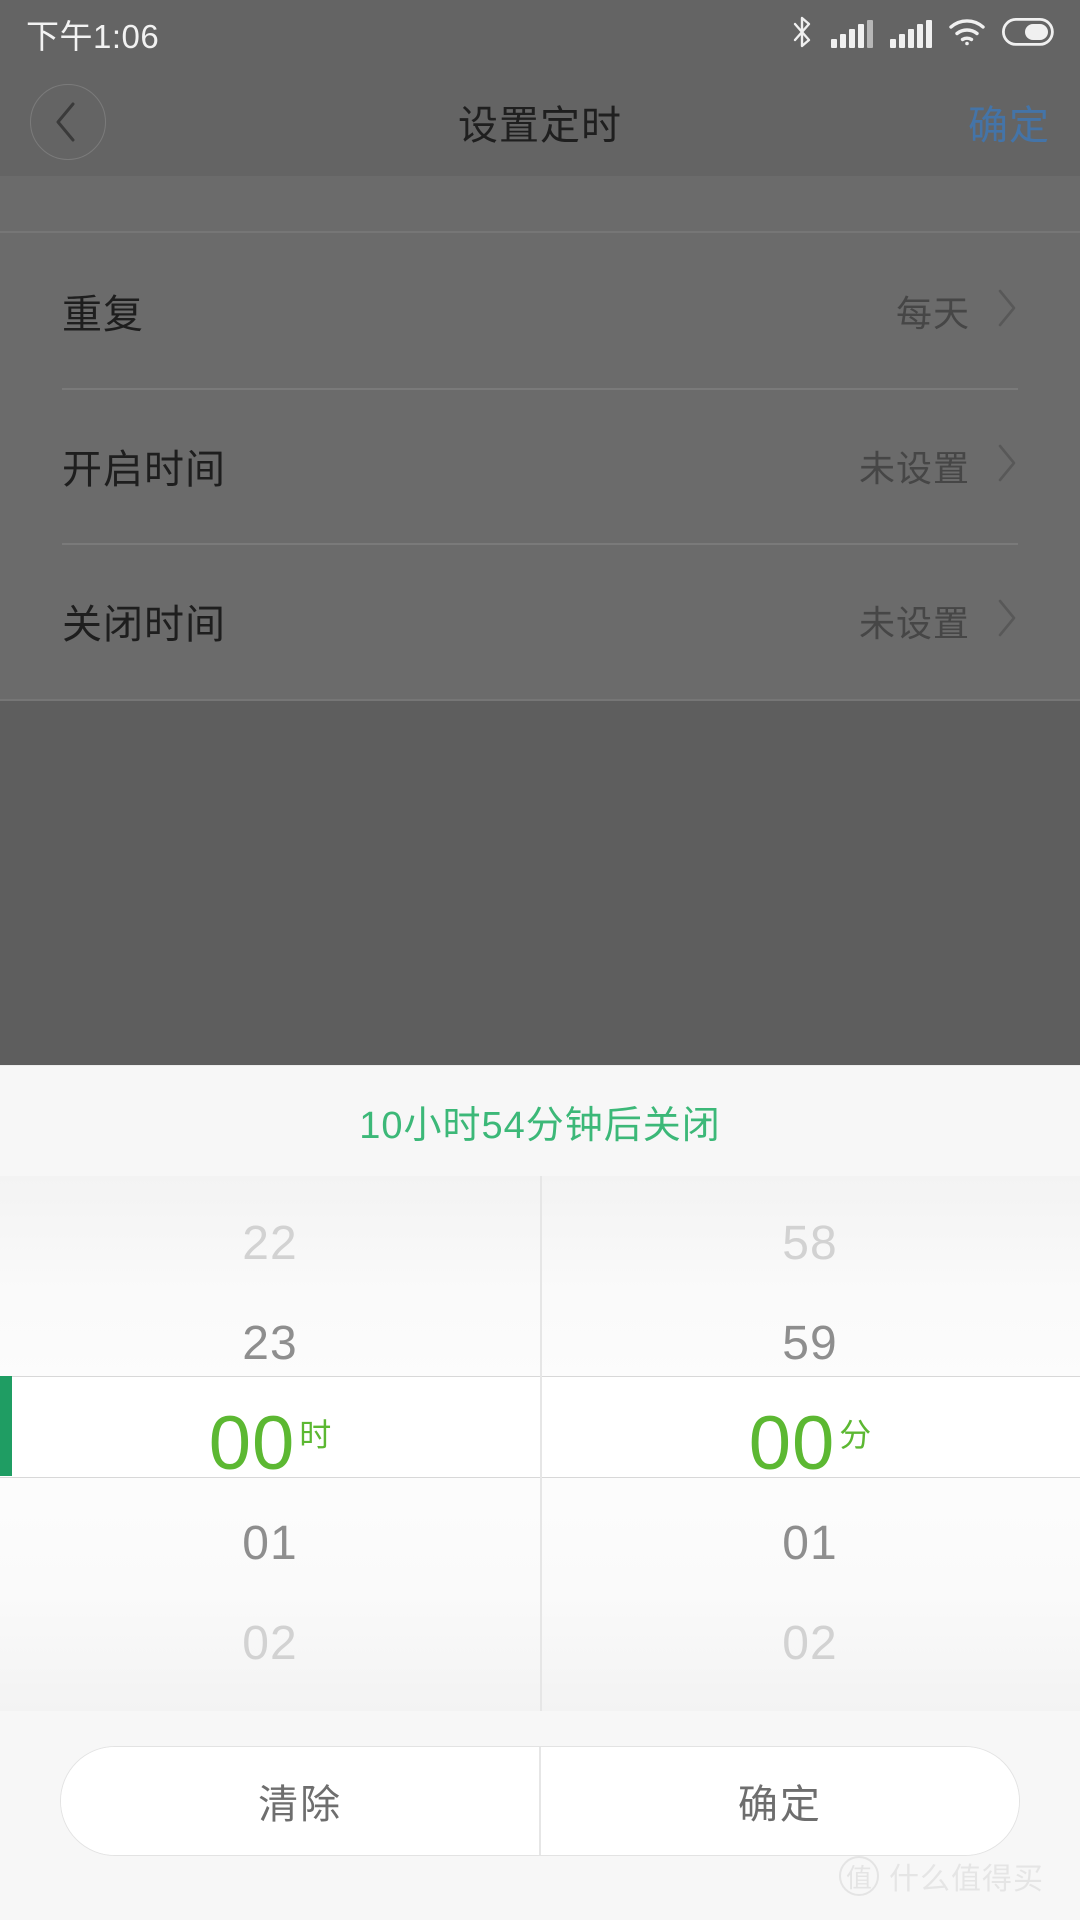  Describe the element at coordinates (6, 1426) in the screenshot. I see `selection-marker` at that location.